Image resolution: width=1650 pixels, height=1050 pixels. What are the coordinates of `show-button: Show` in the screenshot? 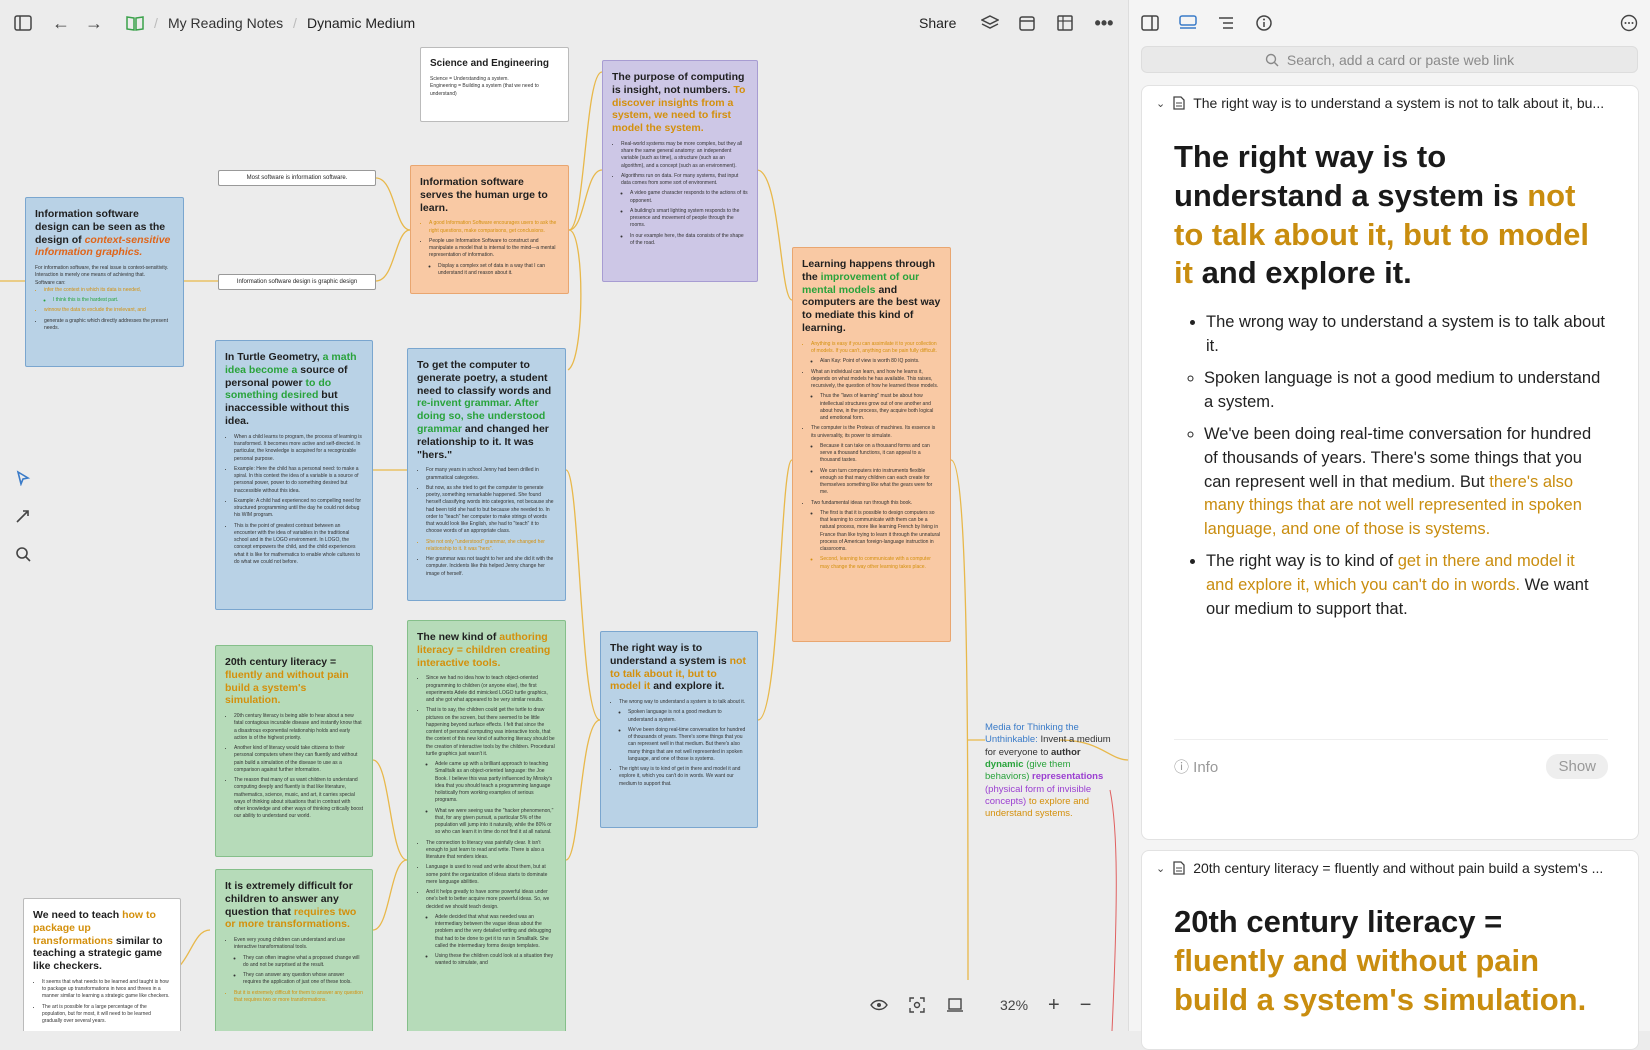 It's located at (1577, 766).